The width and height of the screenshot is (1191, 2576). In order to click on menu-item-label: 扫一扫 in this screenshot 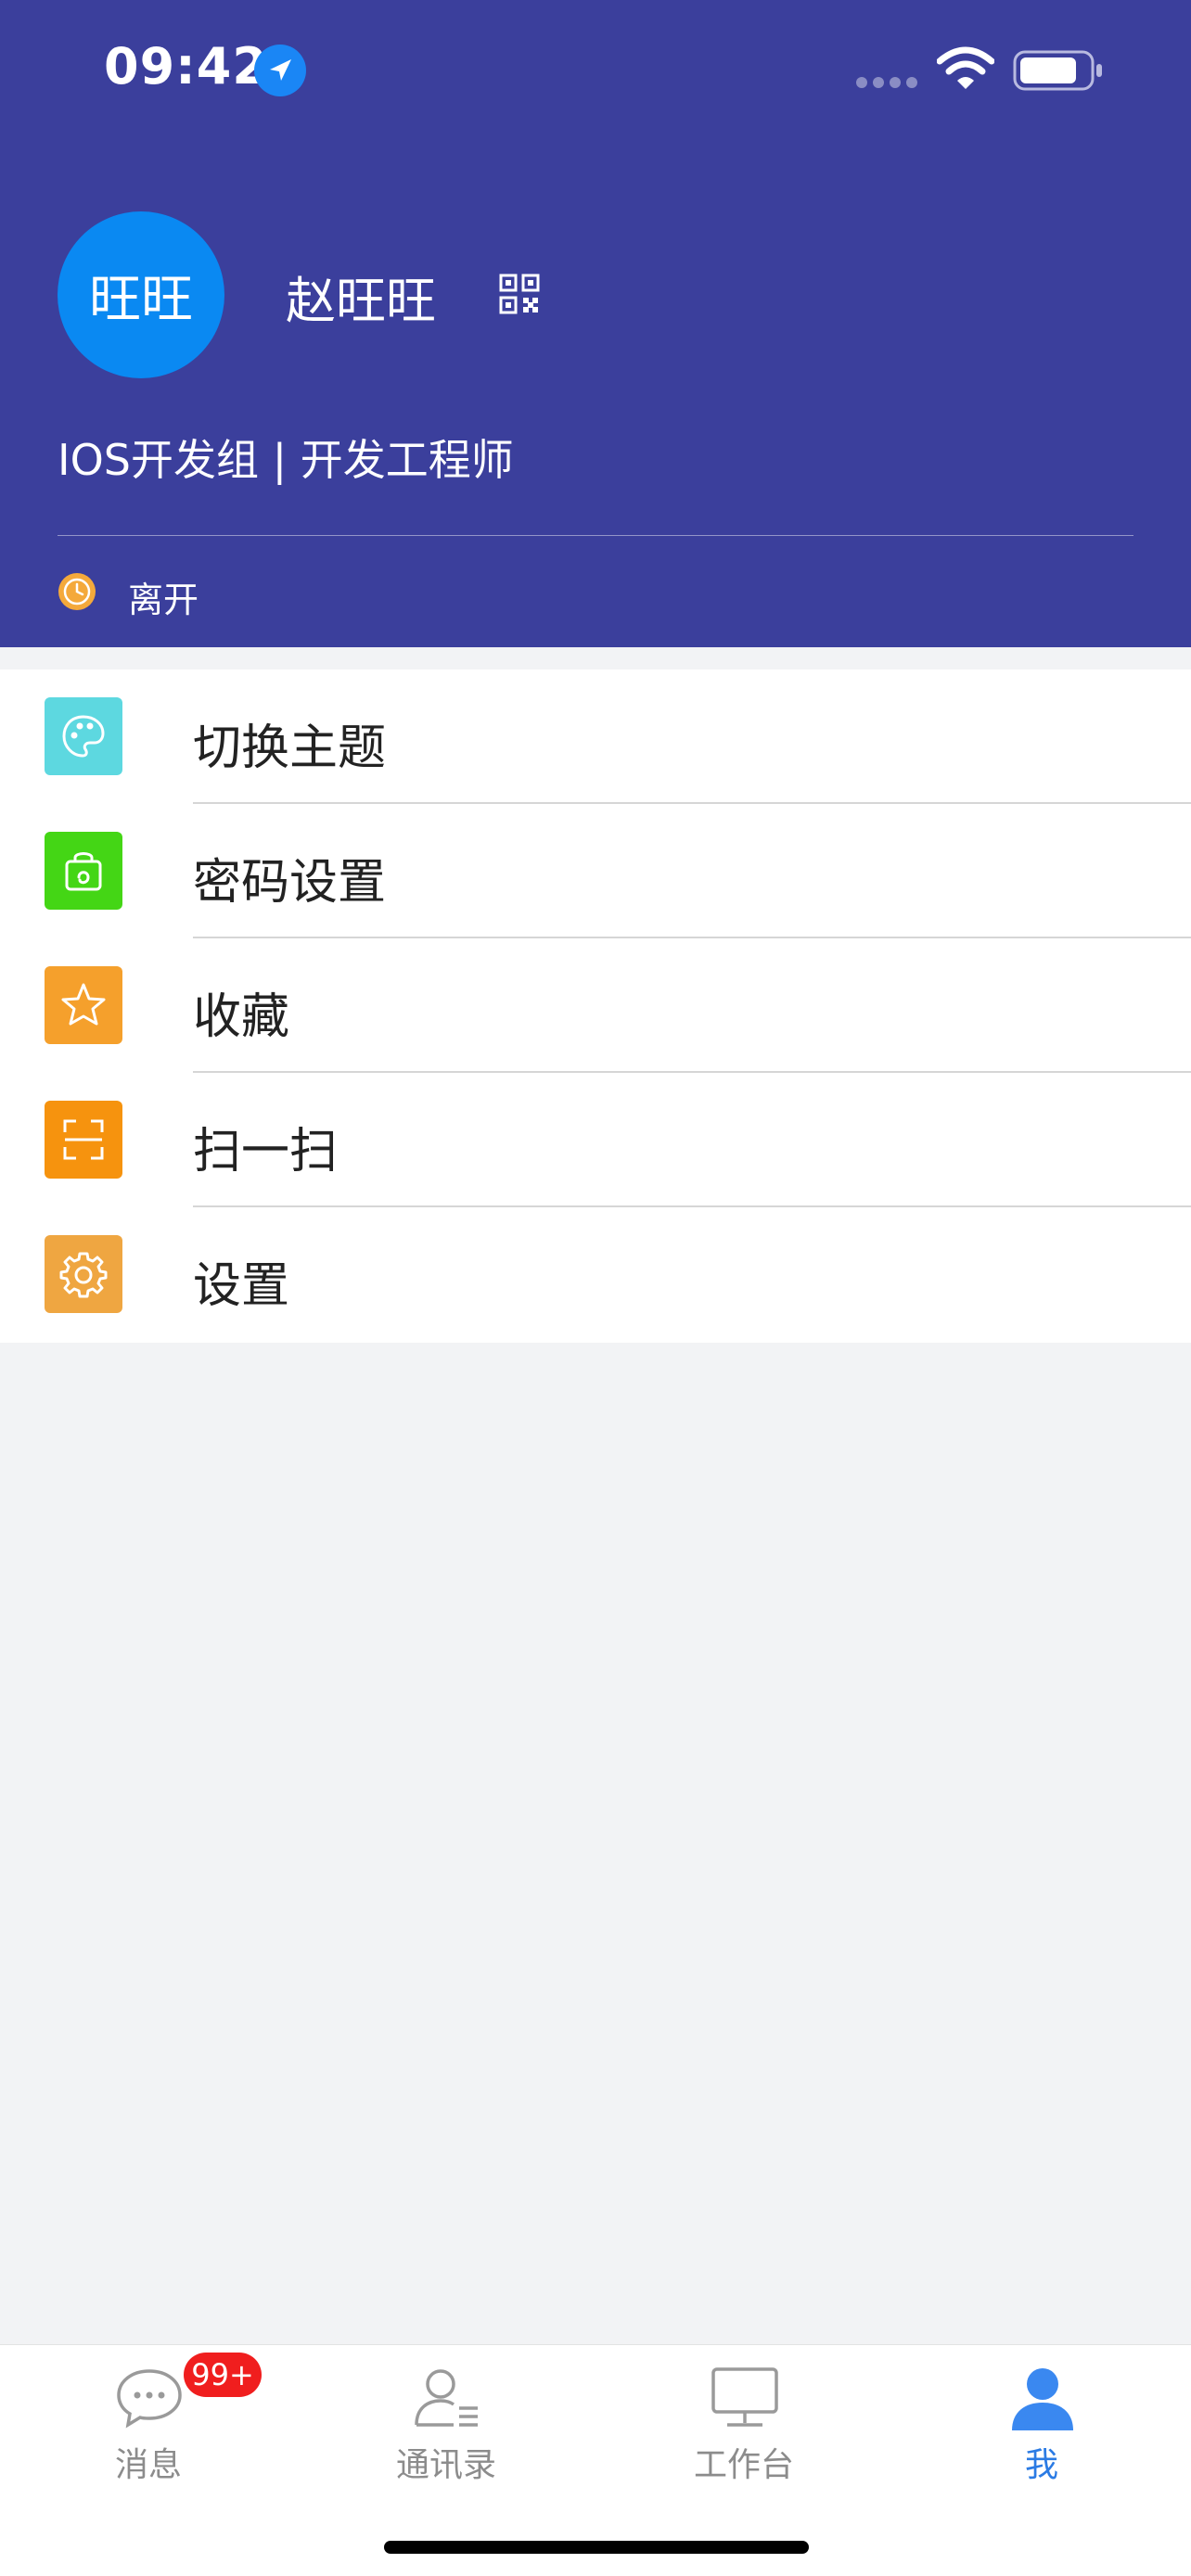, I will do `click(266, 1152)`.